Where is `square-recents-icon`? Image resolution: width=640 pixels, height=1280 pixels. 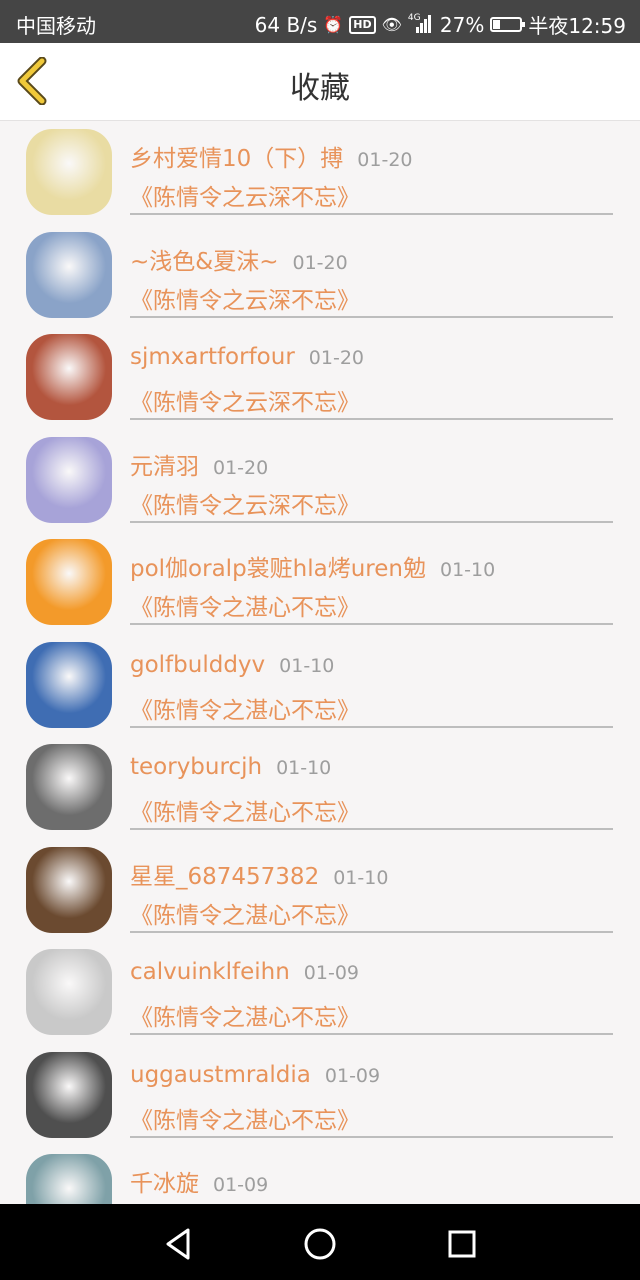 square-recents-icon is located at coordinates (462, 1244).